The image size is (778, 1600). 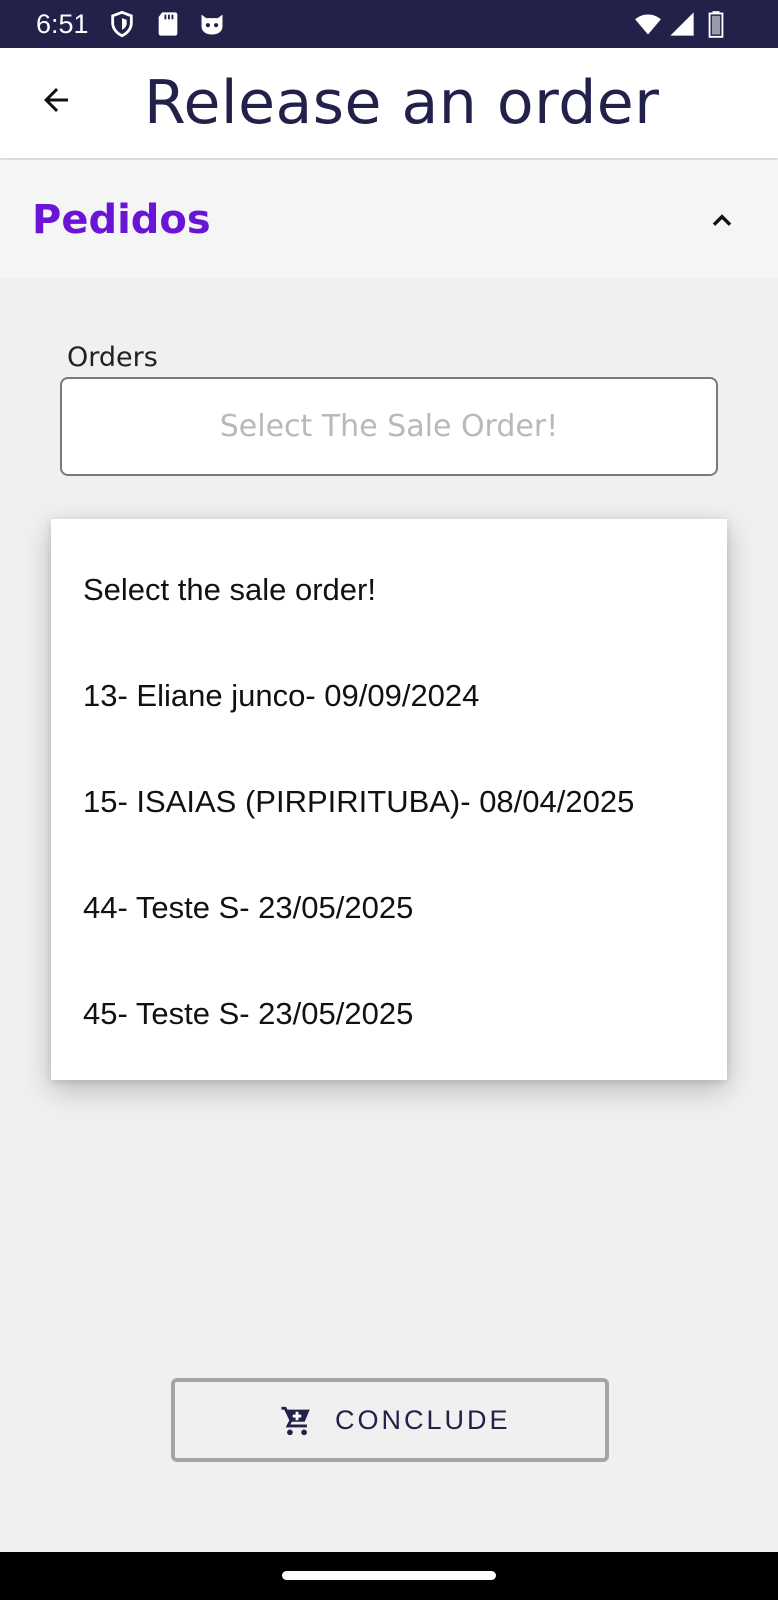 What do you see at coordinates (389, 696) in the screenshot?
I see `dropdown-option: 13- Eliane junco- 09/09/2024` at bounding box center [389, 696].